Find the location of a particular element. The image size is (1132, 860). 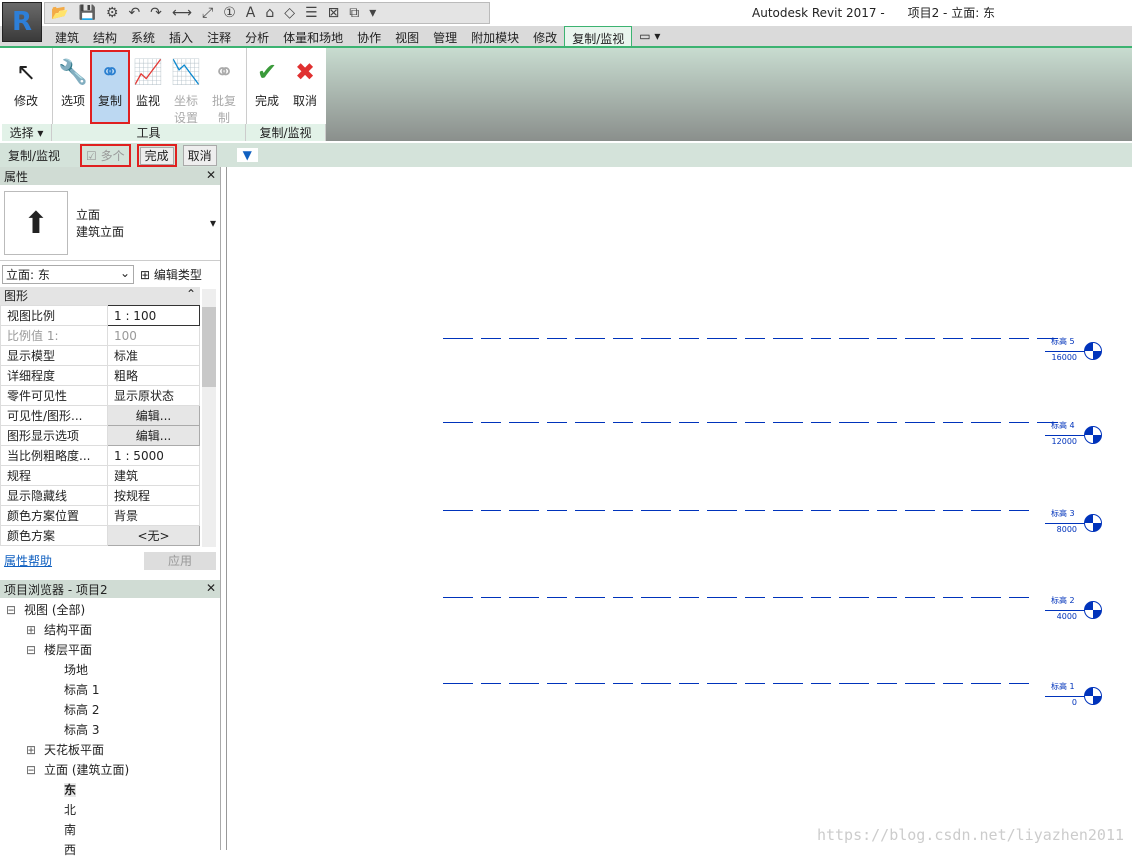

save-icon: 💾 is located at coordinates (86, 13).